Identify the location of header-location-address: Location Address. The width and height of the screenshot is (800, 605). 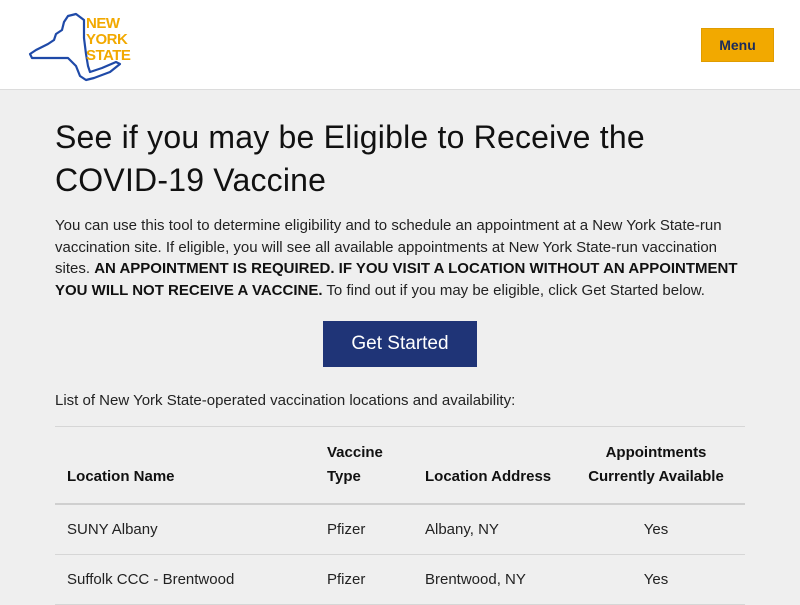
(488, 477).